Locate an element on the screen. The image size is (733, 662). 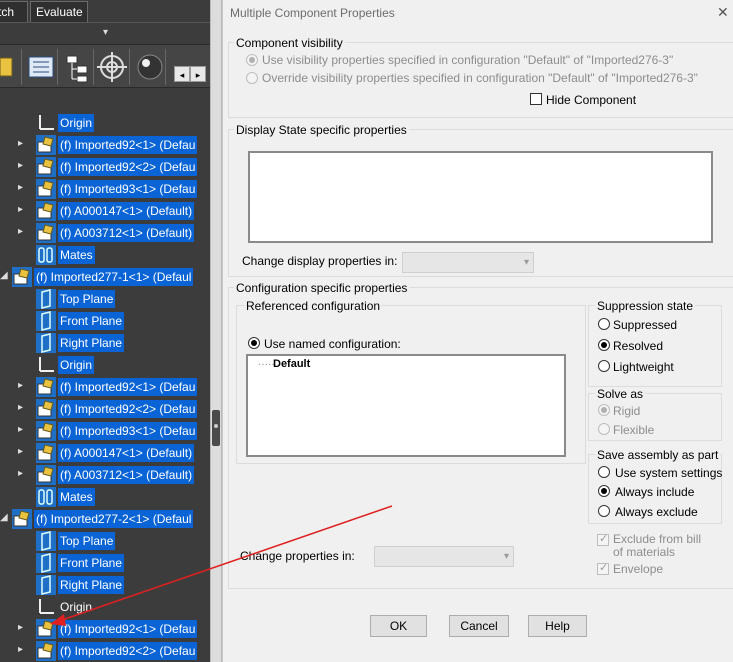
resolved-label: Resolved is located at coordinates (638, 346).